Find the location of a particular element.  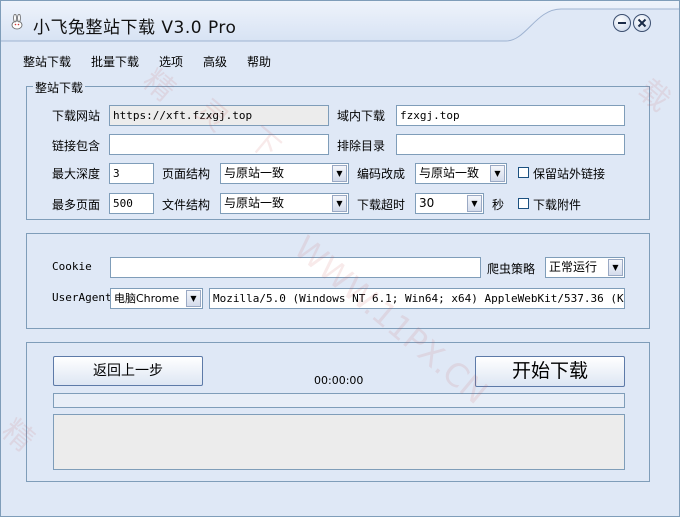

menu-options: 选项 is located at coordinates (171, 61).